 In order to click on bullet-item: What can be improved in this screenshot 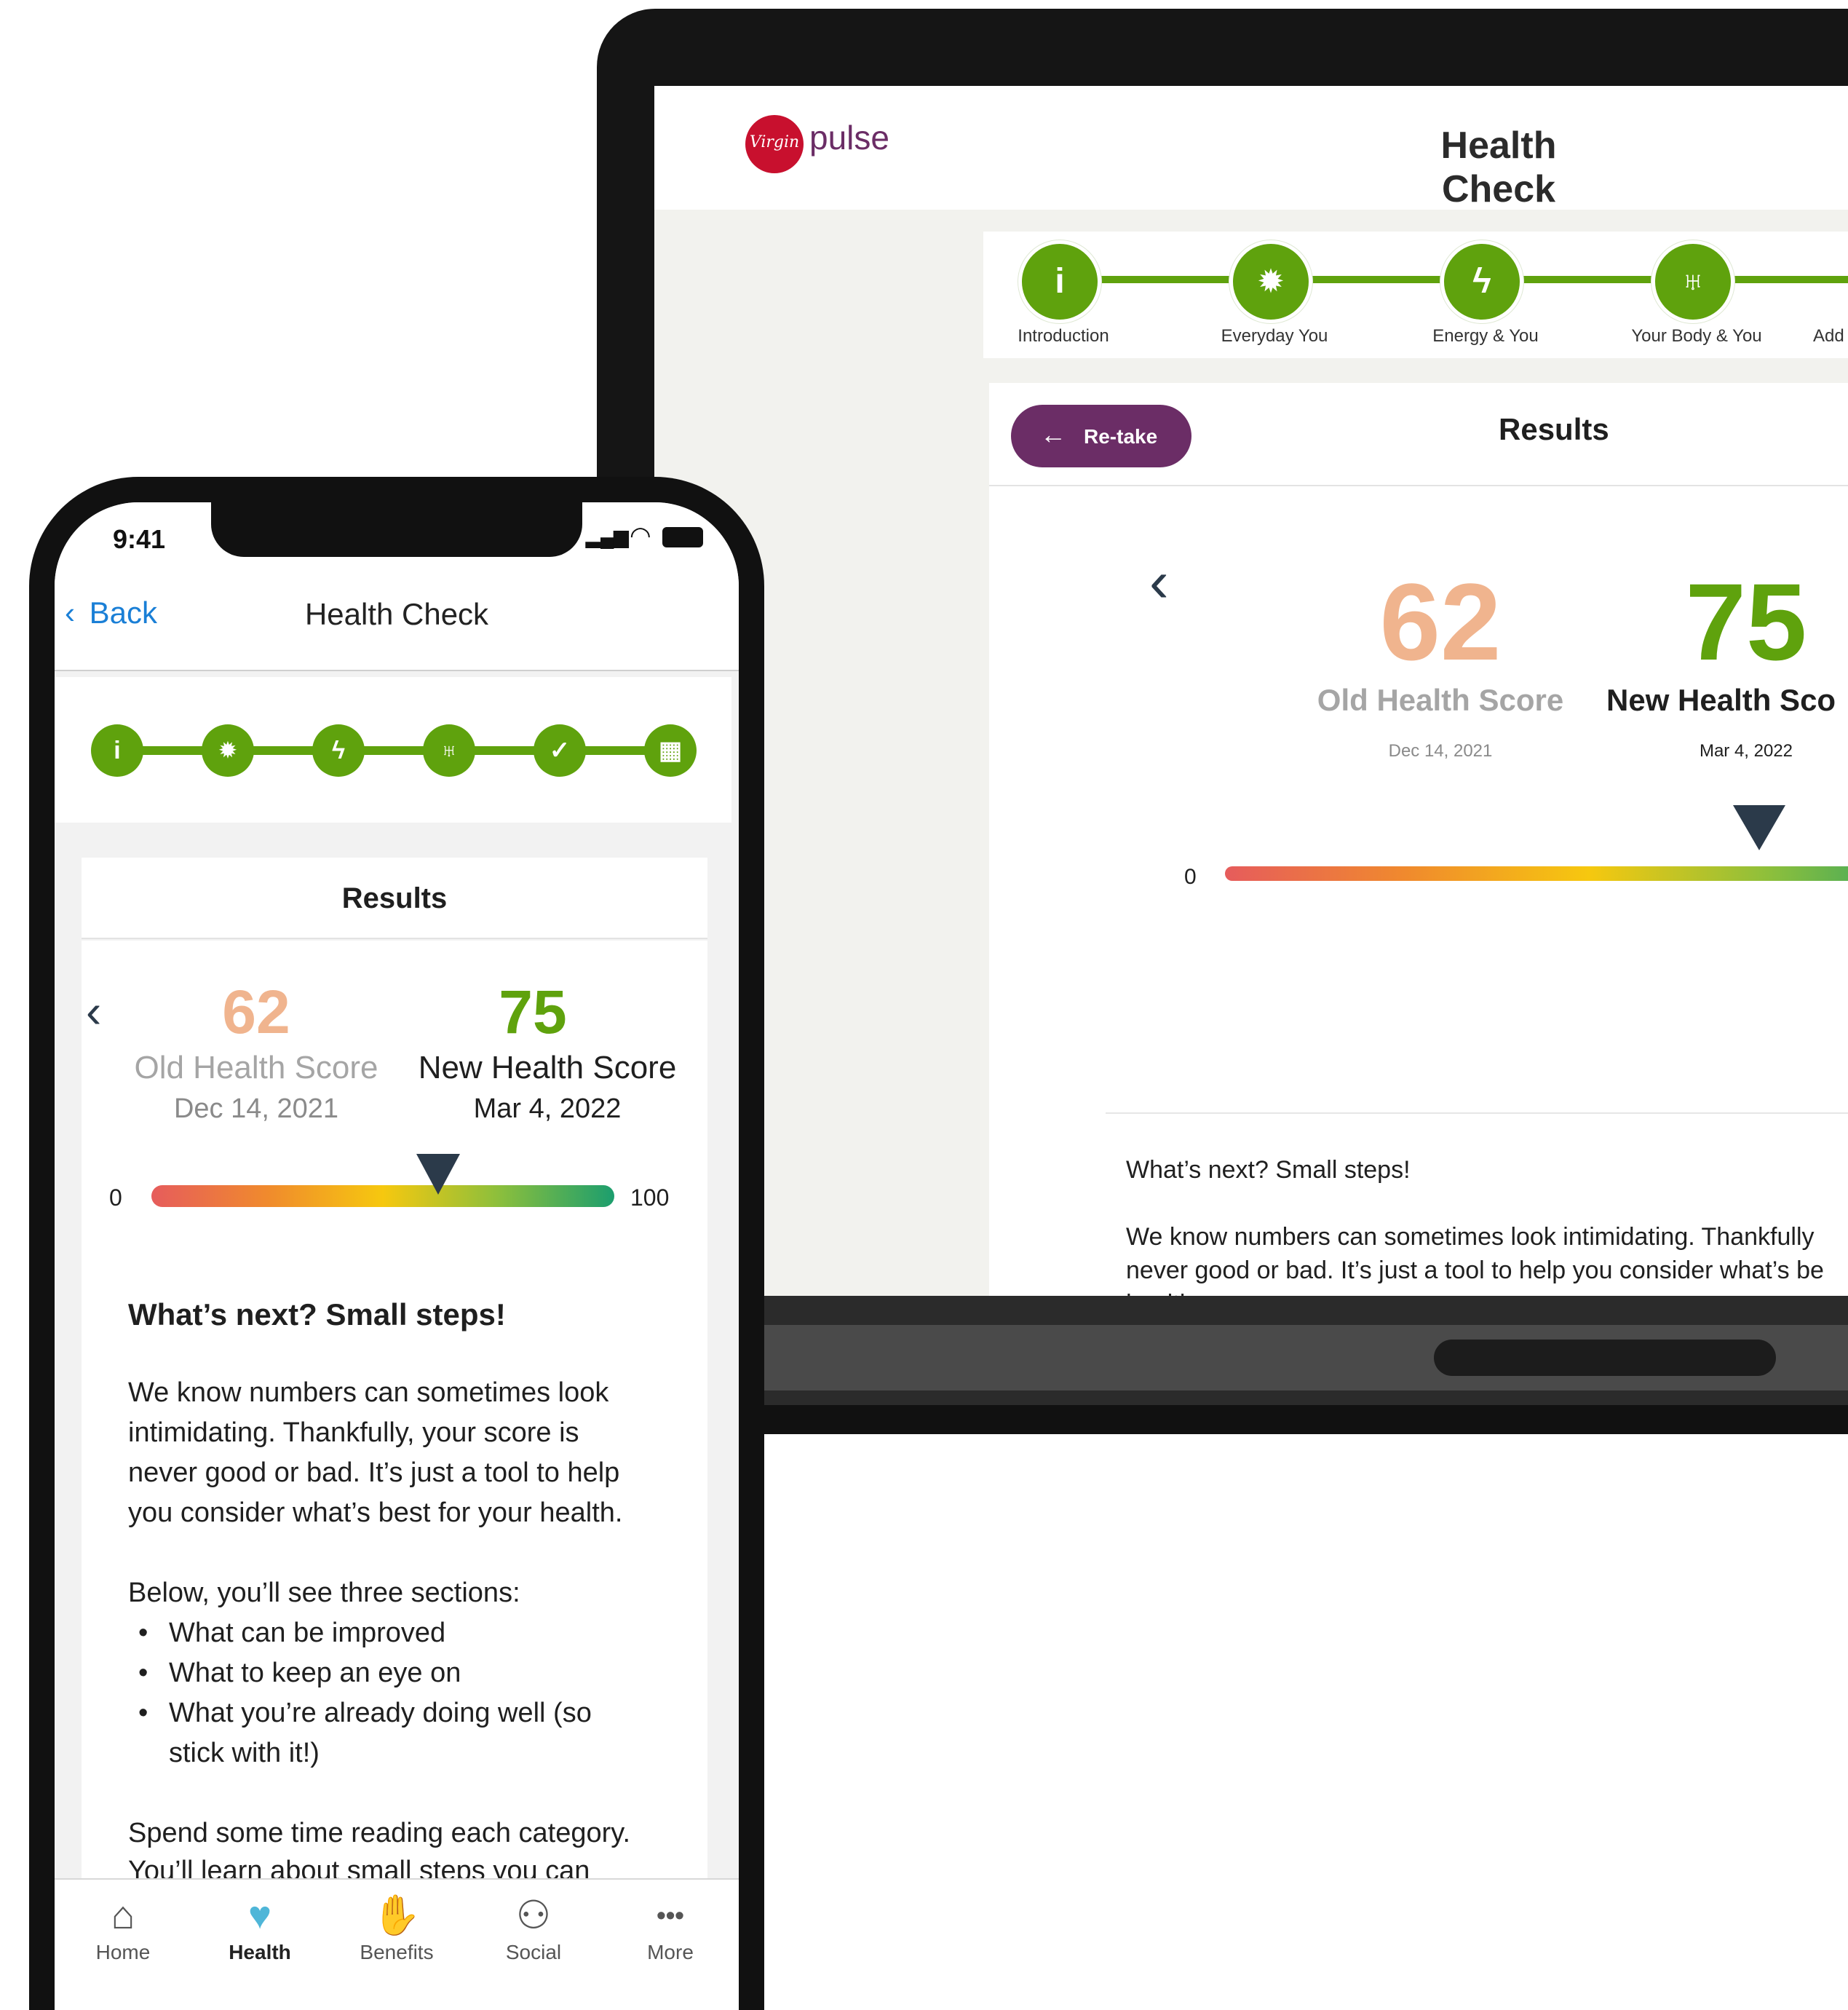, I will do `click(307, 1633)`.